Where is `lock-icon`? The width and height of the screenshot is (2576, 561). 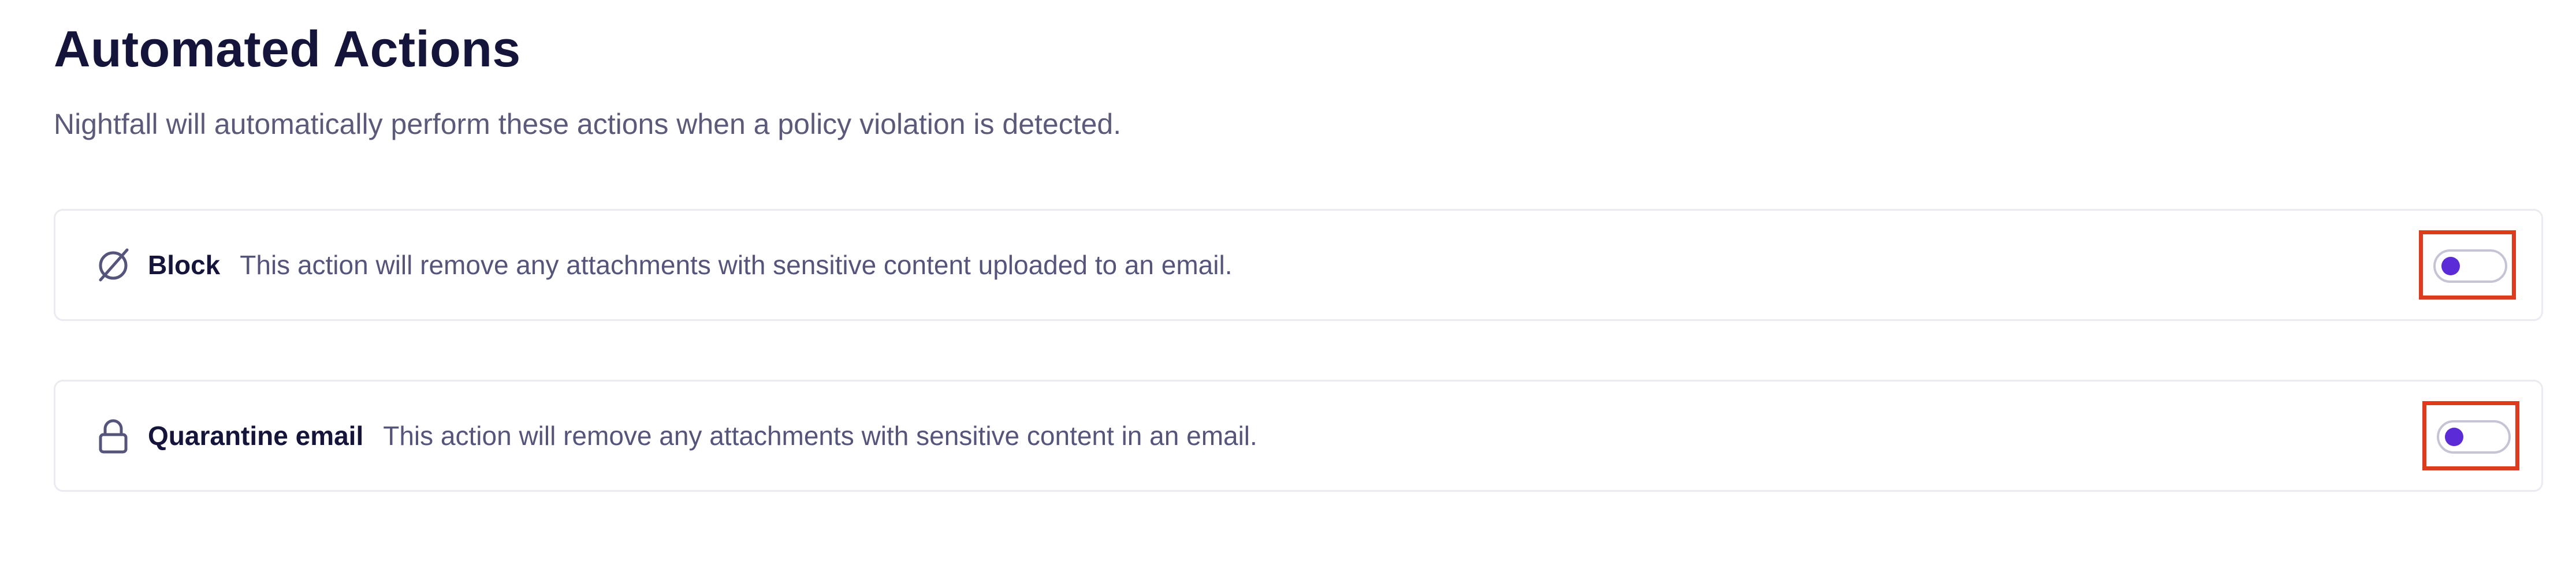 lock-icon is located at coordinates (113, 436).